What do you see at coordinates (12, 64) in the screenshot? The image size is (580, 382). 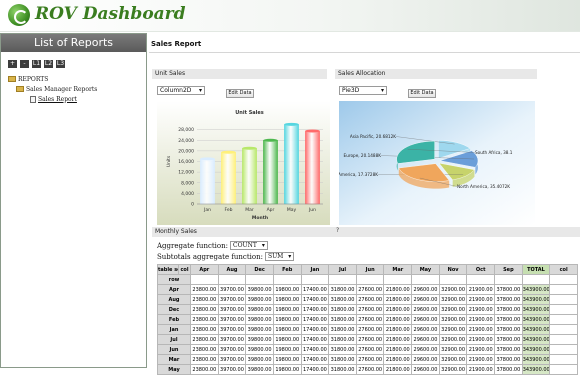 I see `expand-all-button: +` at bounding box center [12, 64].